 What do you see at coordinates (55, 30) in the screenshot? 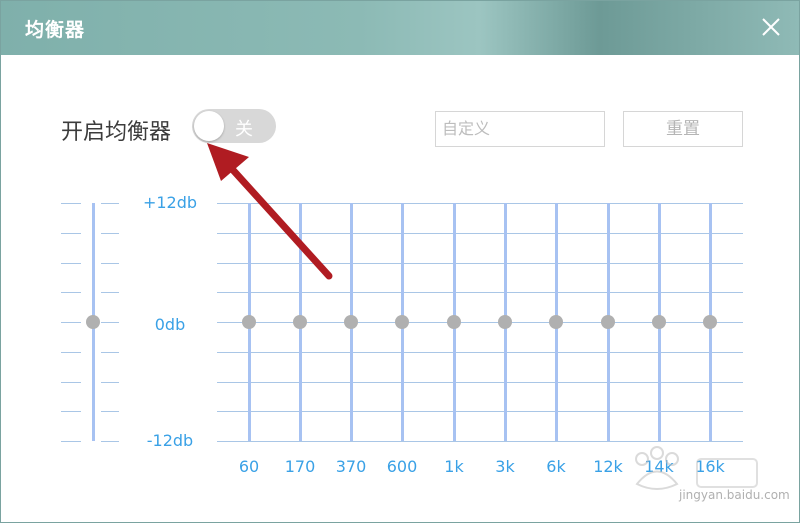
I see `window-title: 均衡器` at bounding box center [55, 30].